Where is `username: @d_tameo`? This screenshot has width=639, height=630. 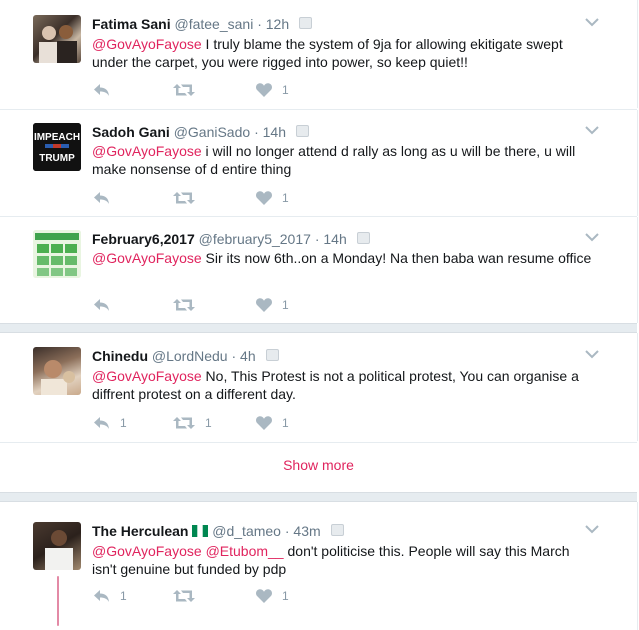
username: @d_tameo is located at coordinates (246, 531).